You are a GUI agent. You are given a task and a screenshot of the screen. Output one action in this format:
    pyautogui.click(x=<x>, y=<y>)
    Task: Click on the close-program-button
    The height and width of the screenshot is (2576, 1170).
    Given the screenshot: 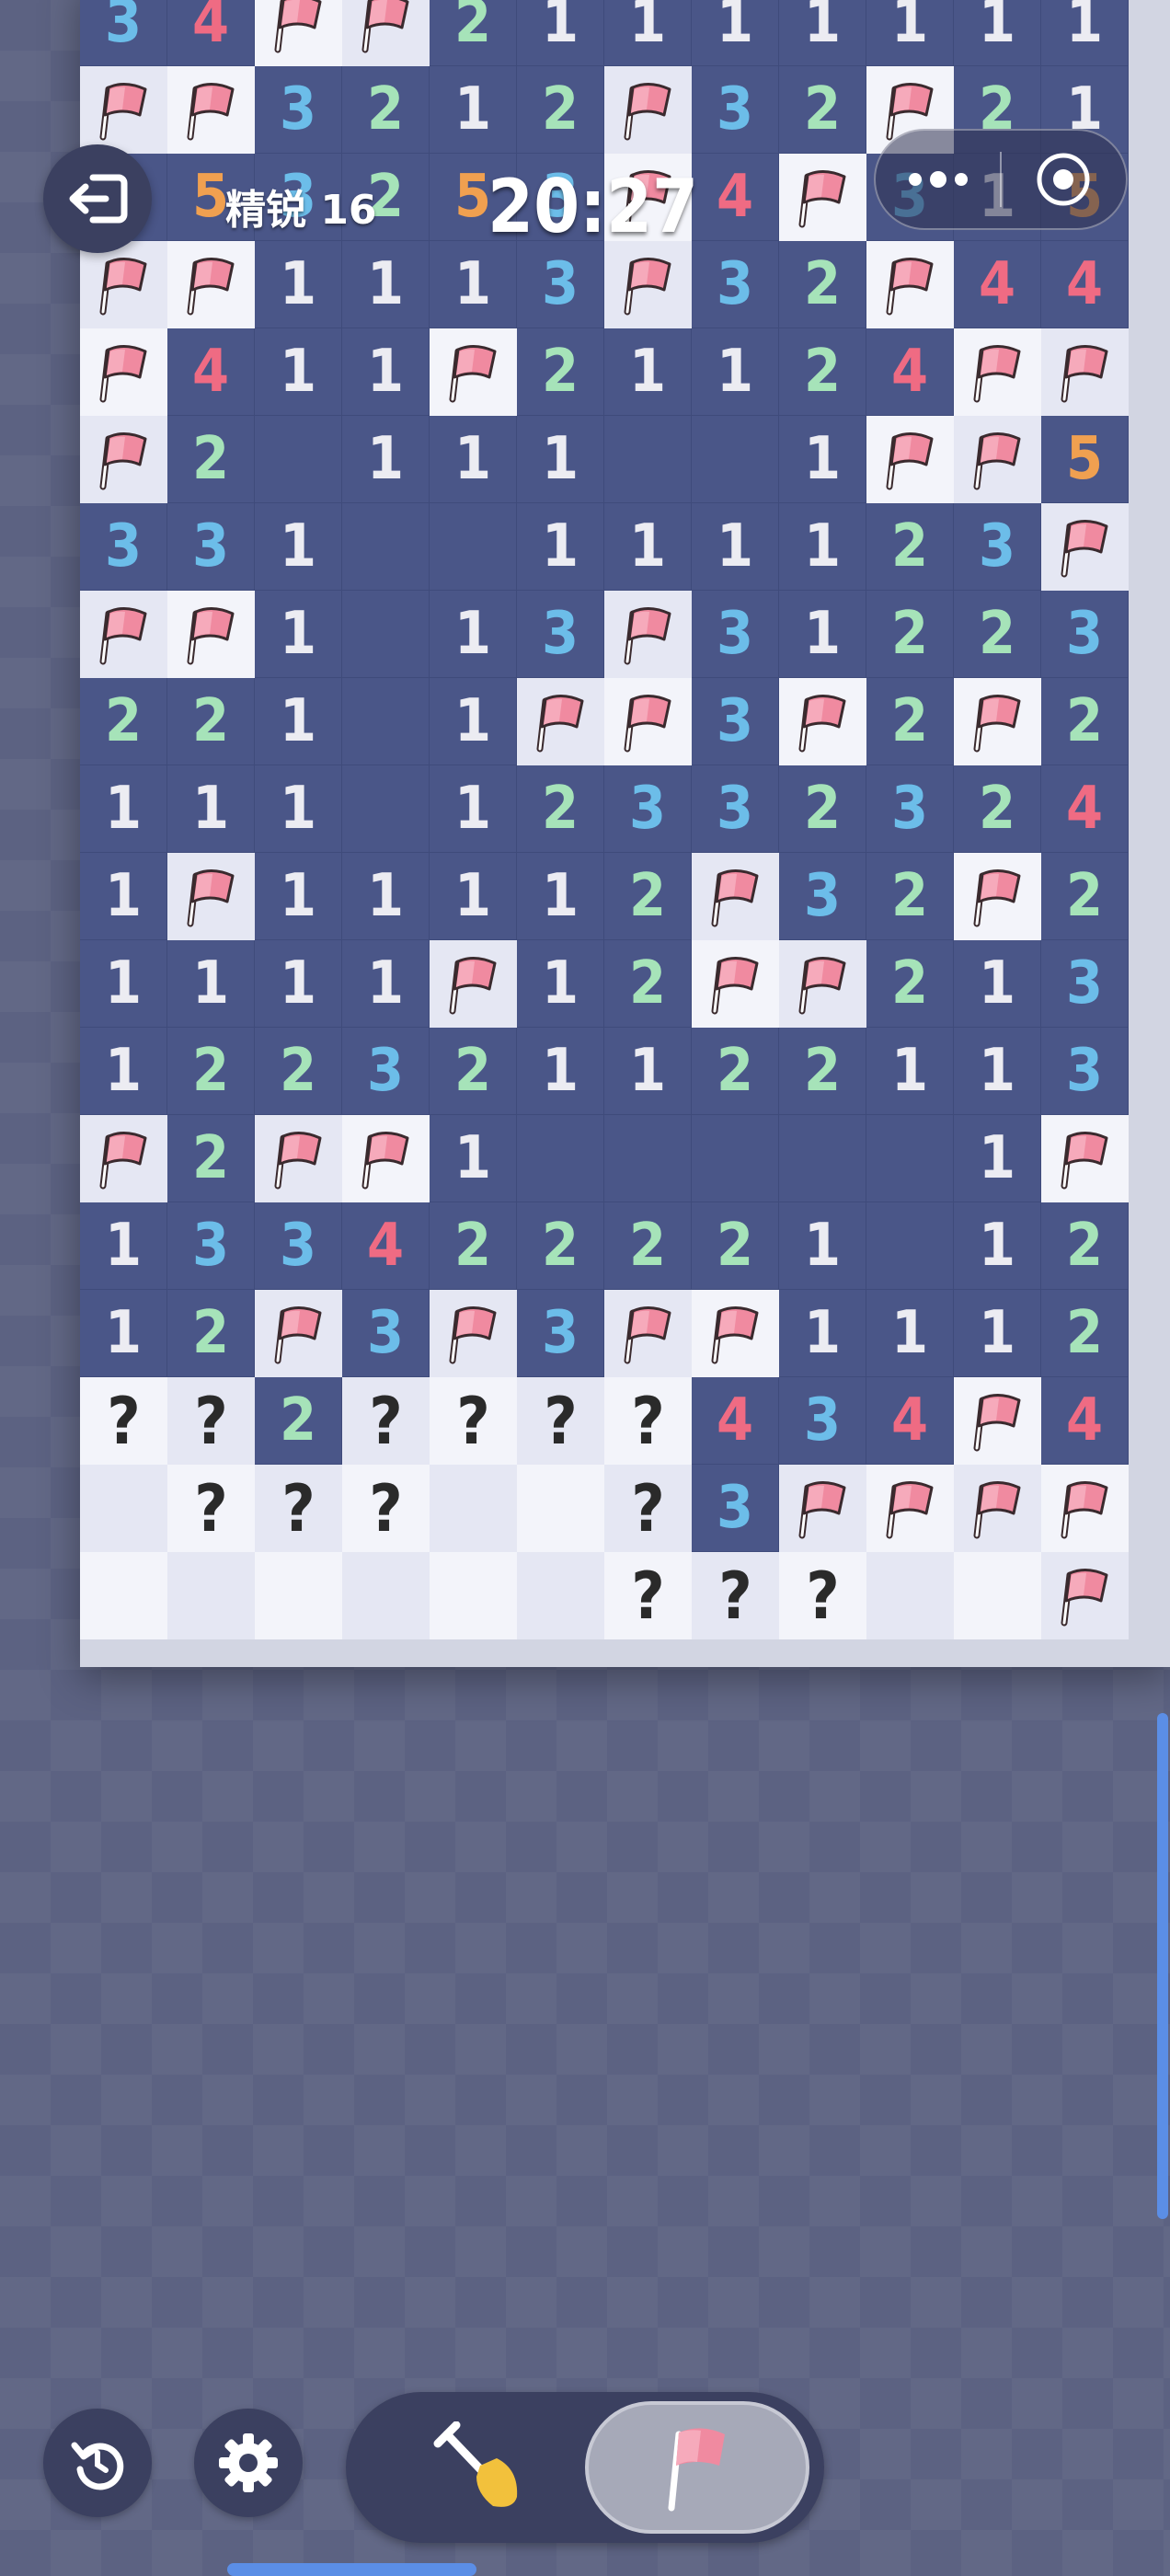 What is the action you would take?
    pyautogui.click(x=1064, y=179)
    